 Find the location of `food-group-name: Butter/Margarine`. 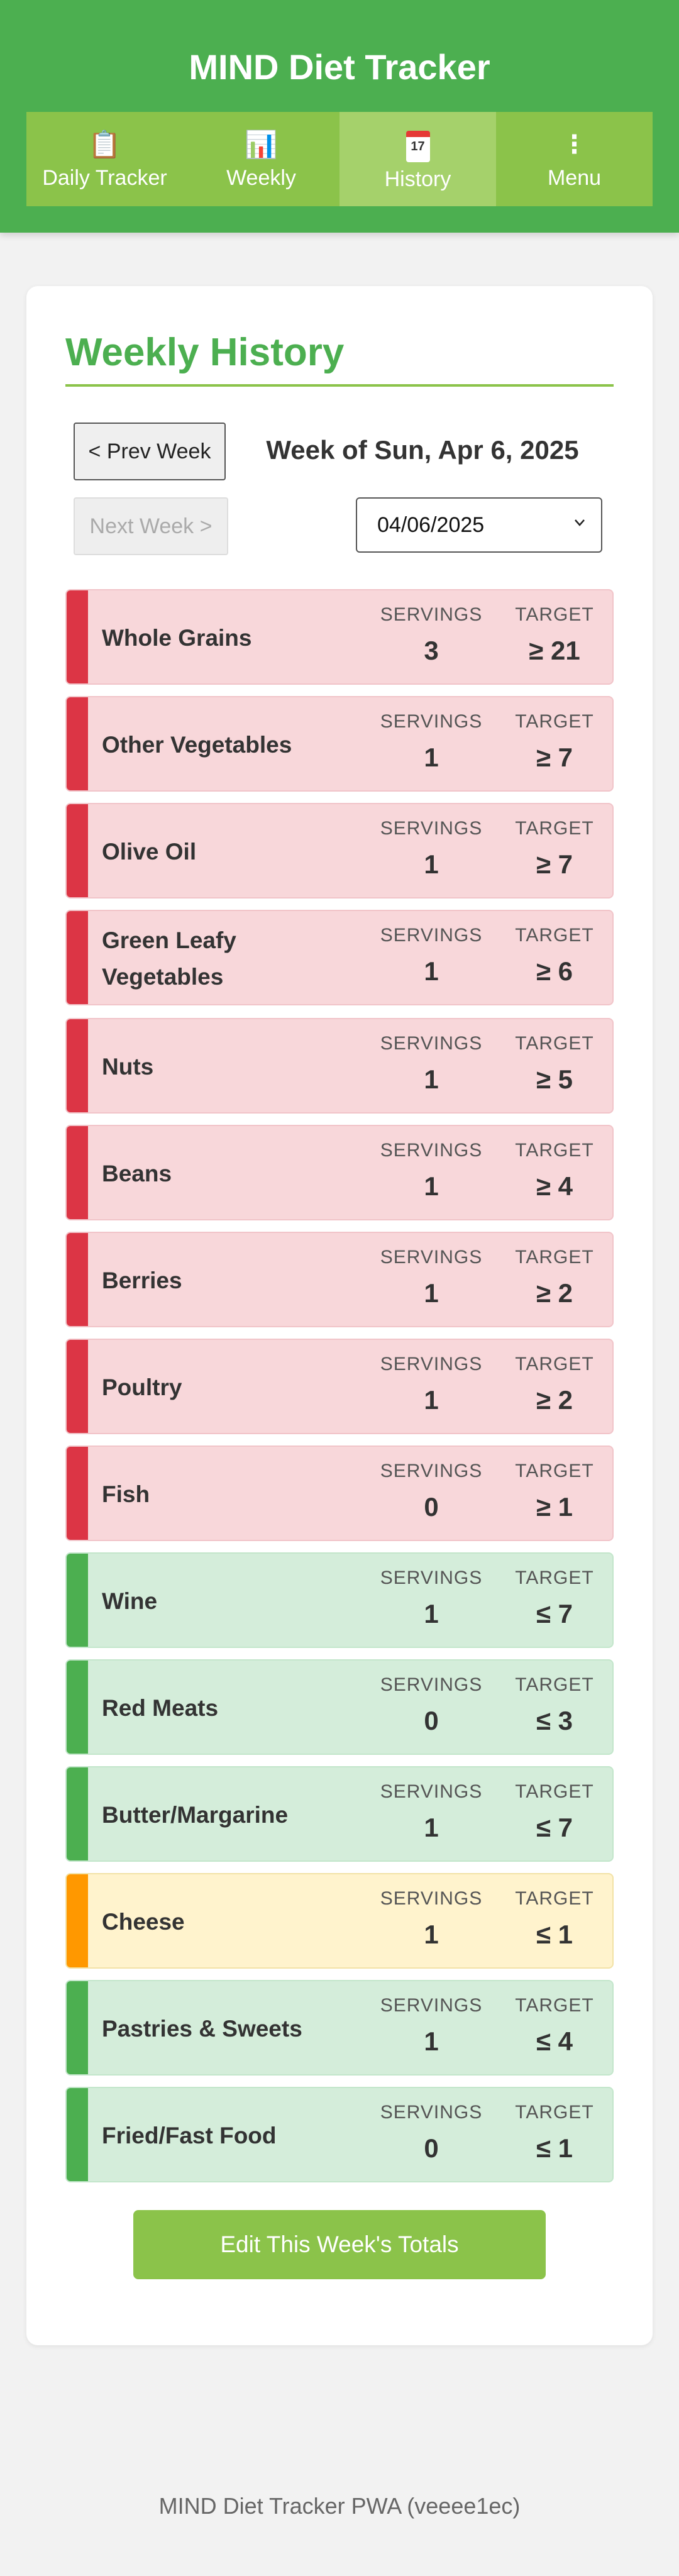

food-group-name: Butter/Margarine is located at coordinates (195, 1815).